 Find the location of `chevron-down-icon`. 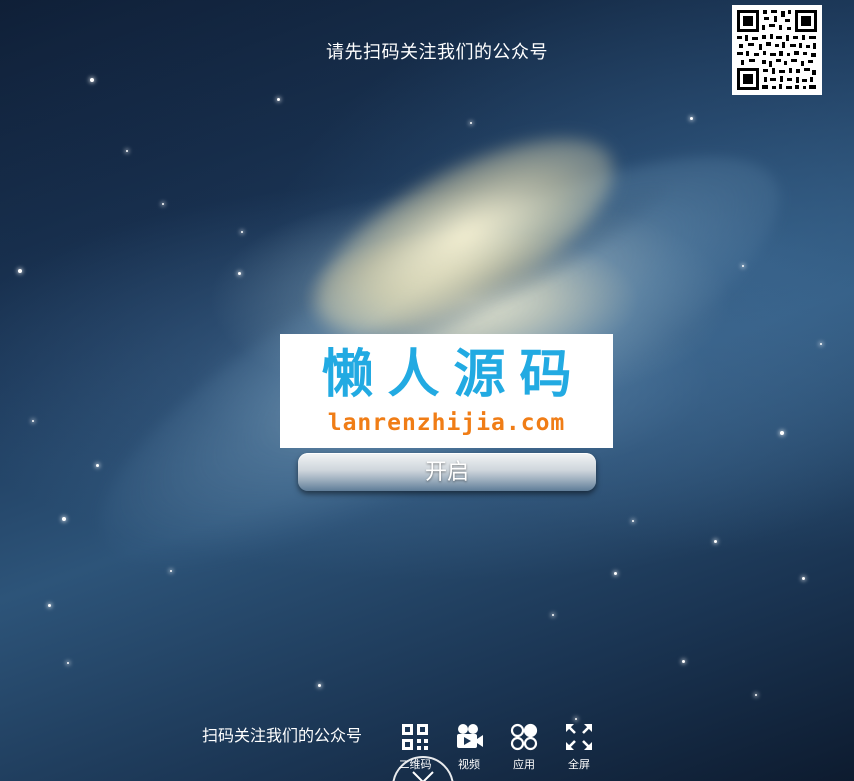

chevron-down-icon is located at coordinates (423, 776).